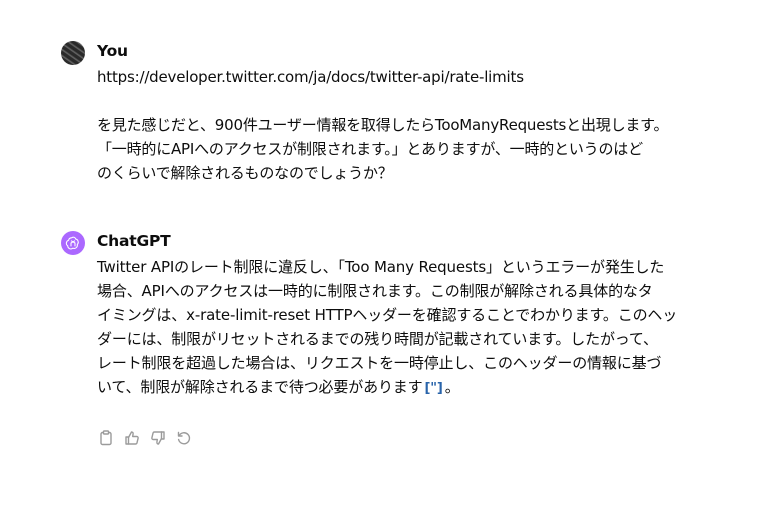  What do you see at coordinates (375, 291) in the screenshot?
I see `assistant-message-line: 場合、APIへのアクセスは一時的に制限されます。この制限が解除される具体的なタ` at bounding box center [375, 291].